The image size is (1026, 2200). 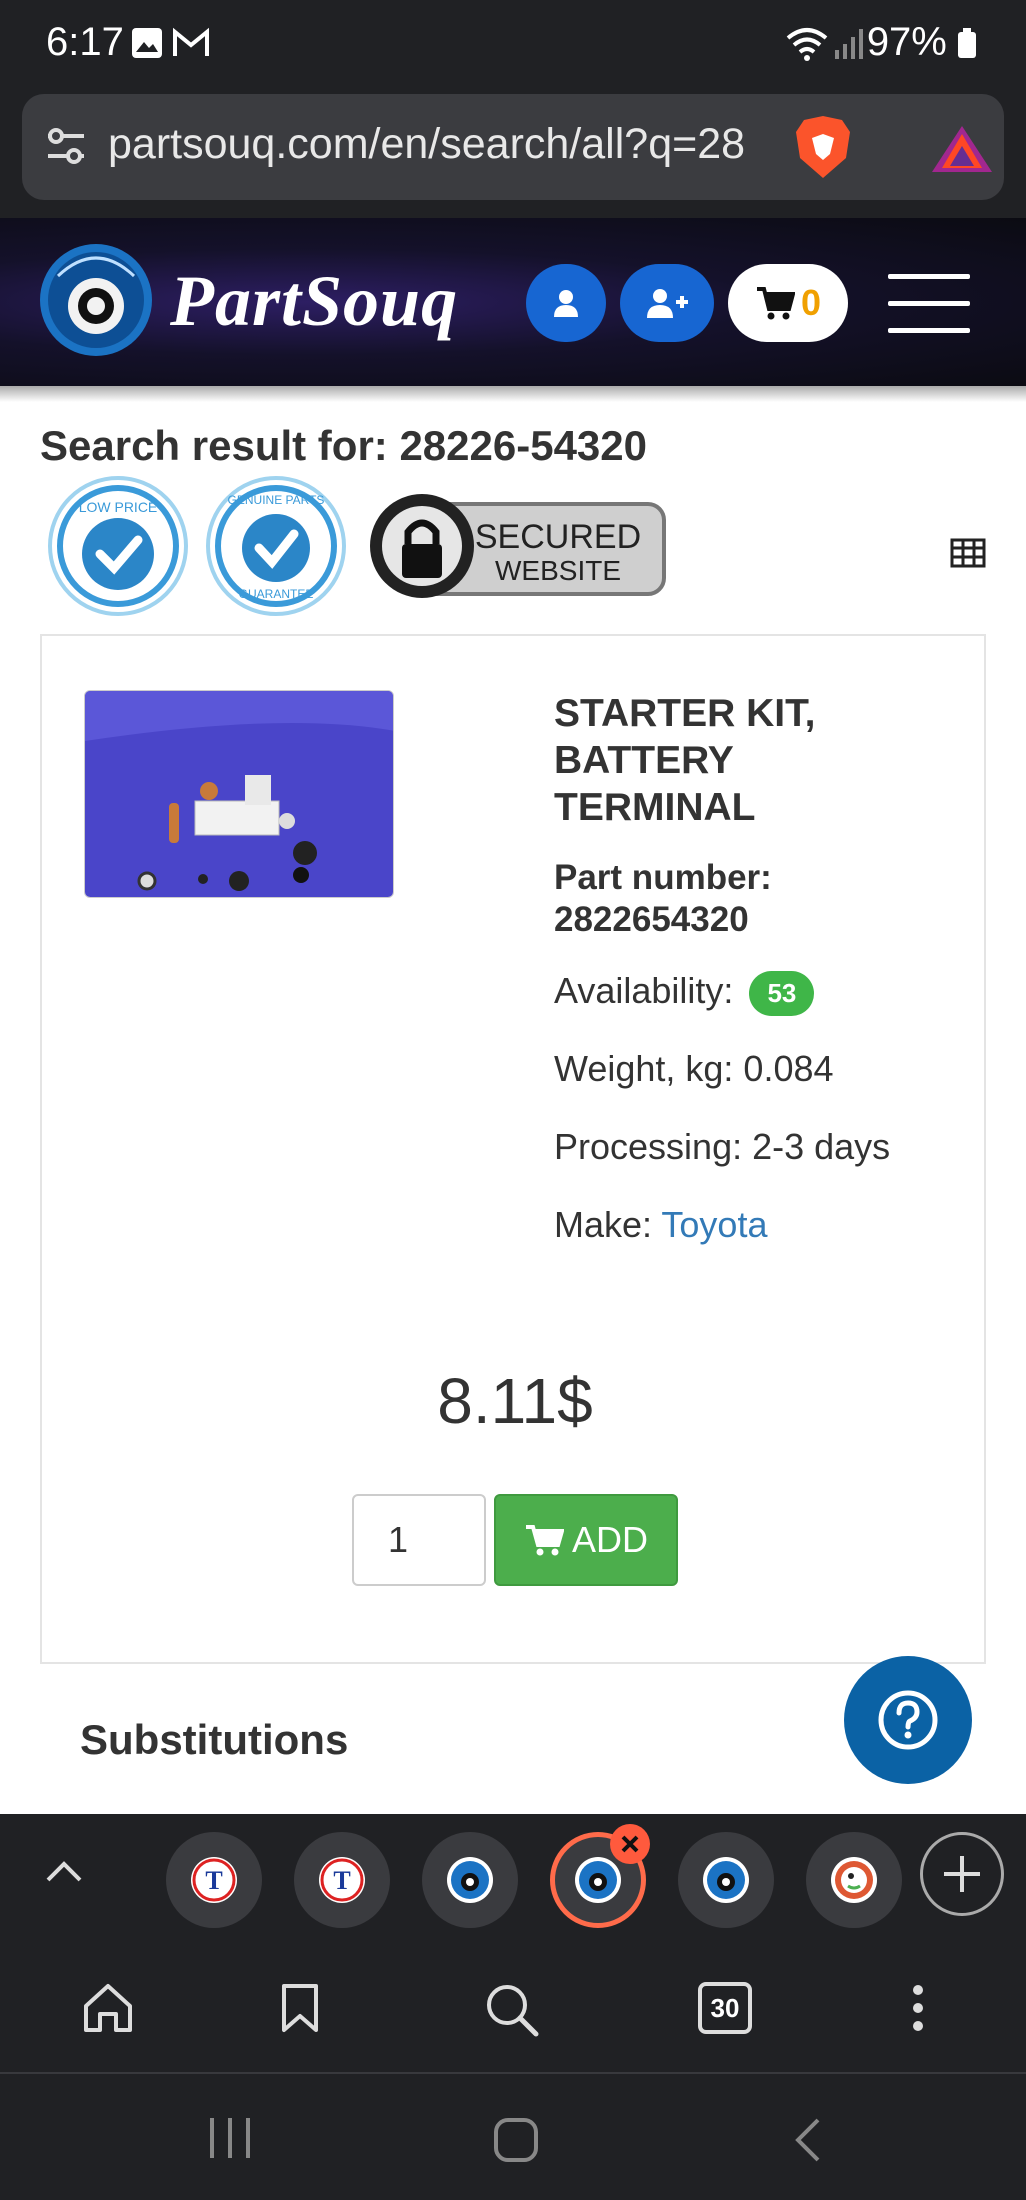 I want to click on product-price: 8.11$, so click(x=515, y=1401).